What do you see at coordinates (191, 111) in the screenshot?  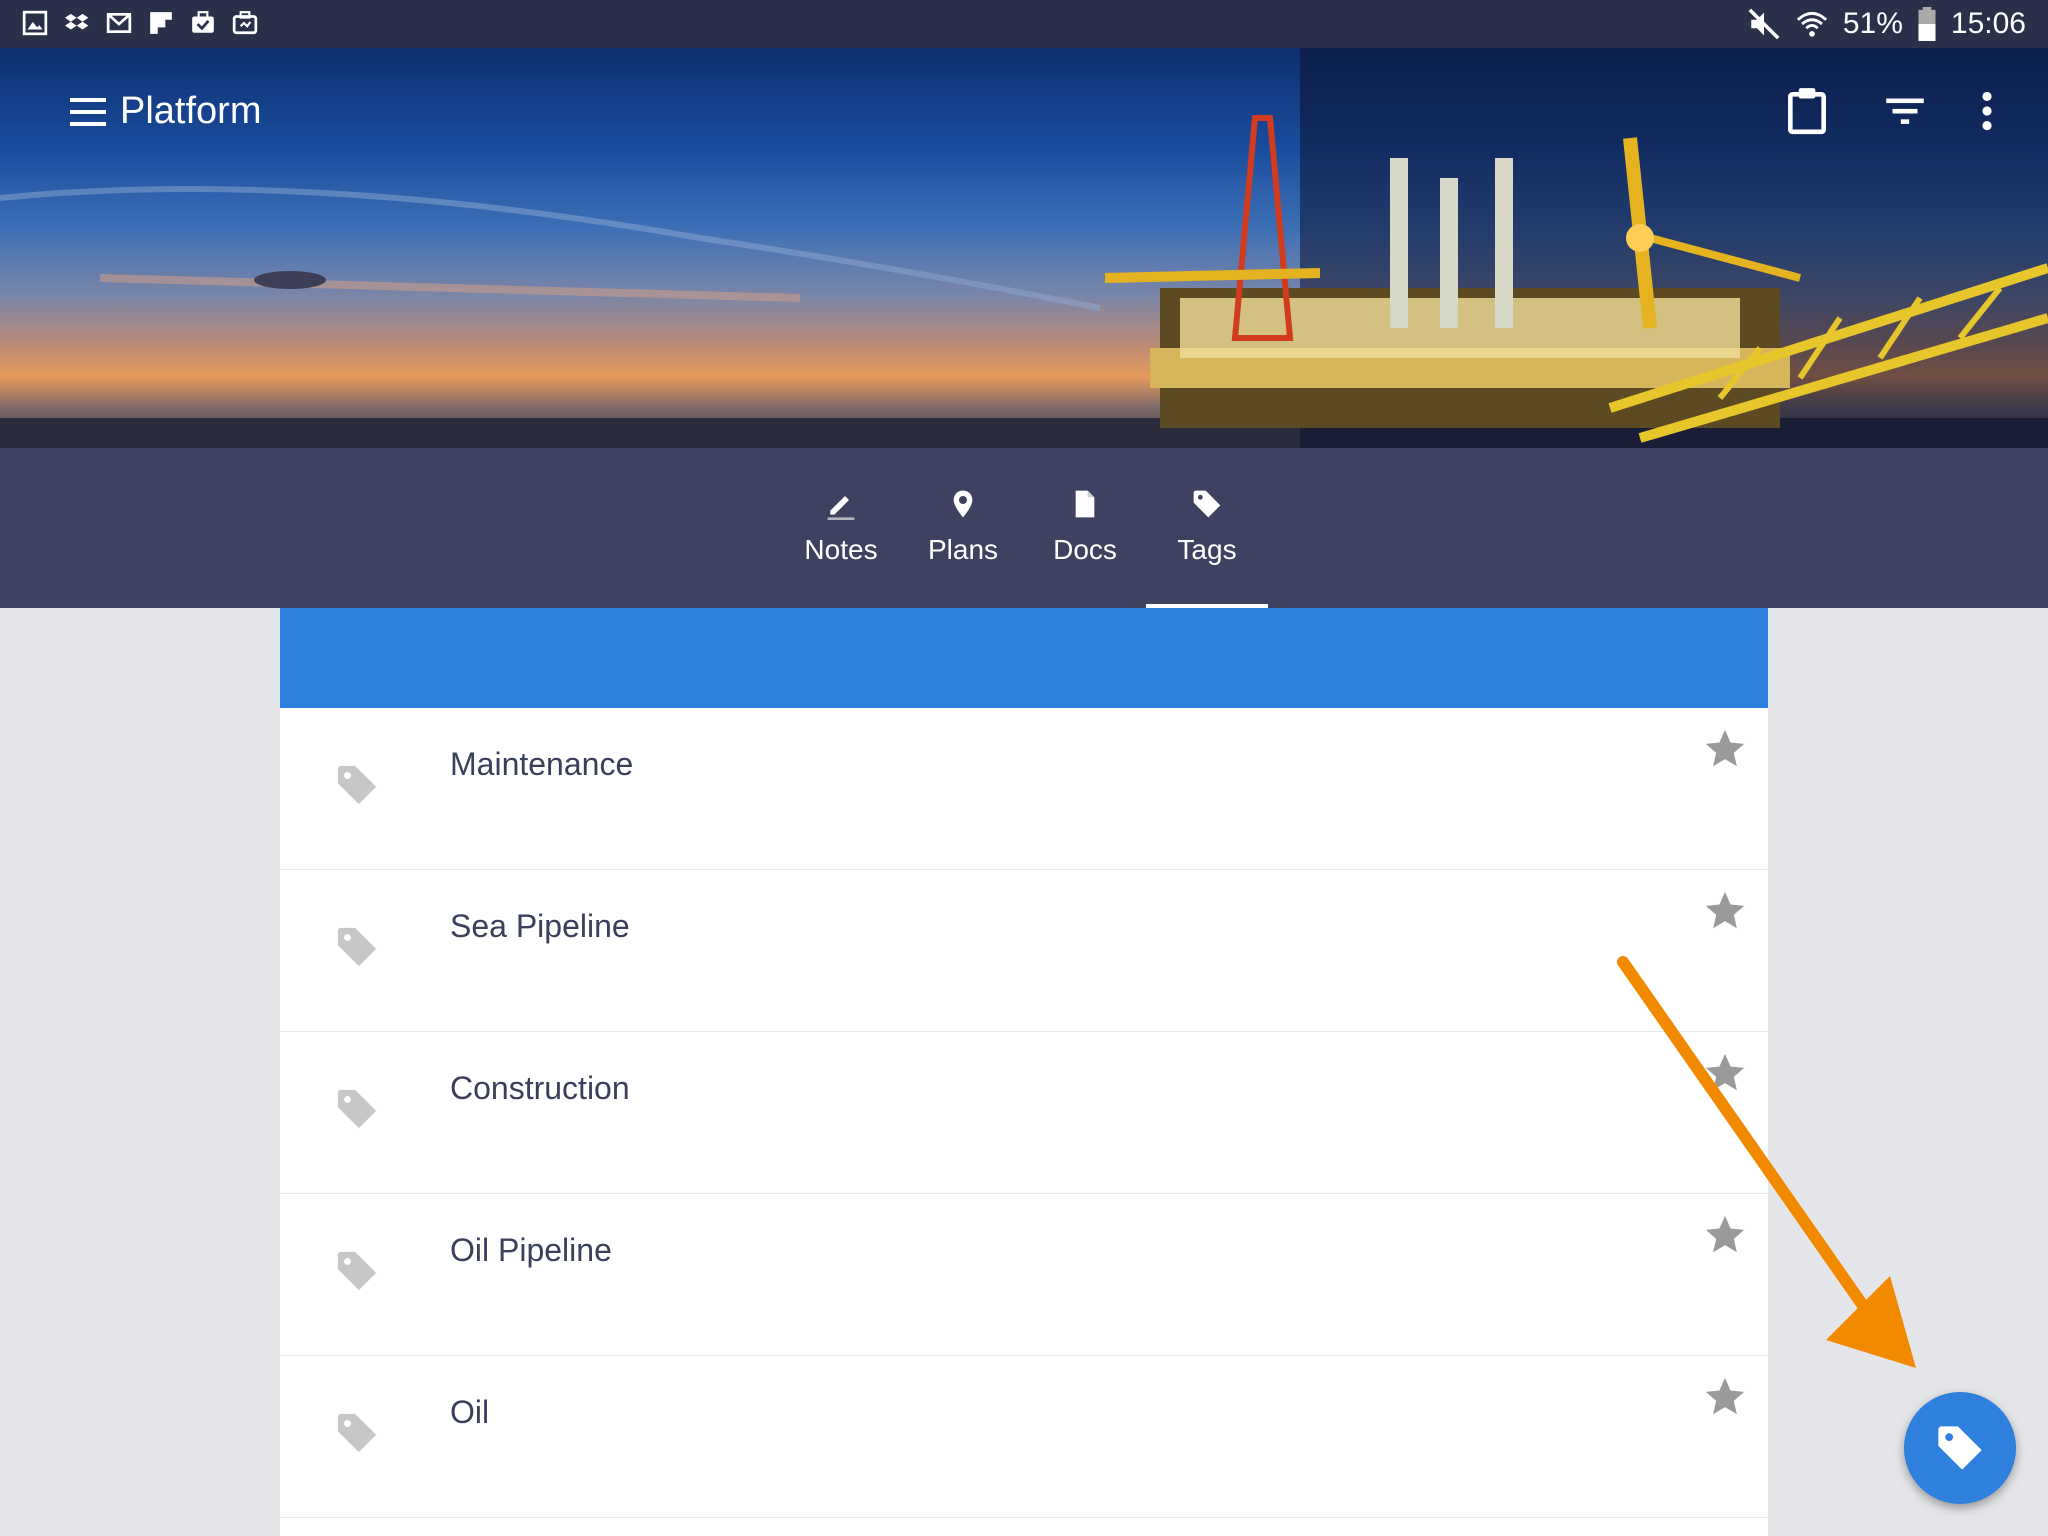 I see `page-title: Platform` at bounding box center [191, 111].